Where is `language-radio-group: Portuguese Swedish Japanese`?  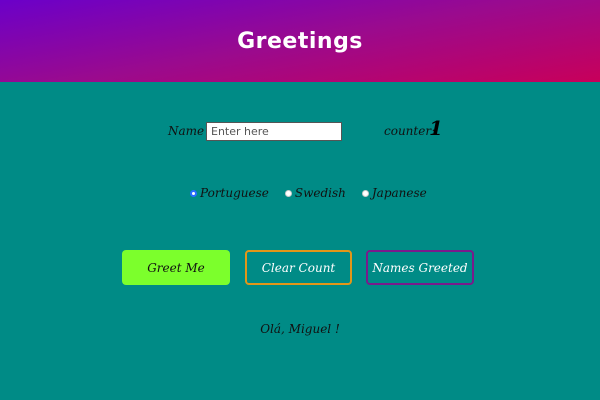 language-radio-group: Portuguese Swedish Japanese is located at coordinates (316, 193).